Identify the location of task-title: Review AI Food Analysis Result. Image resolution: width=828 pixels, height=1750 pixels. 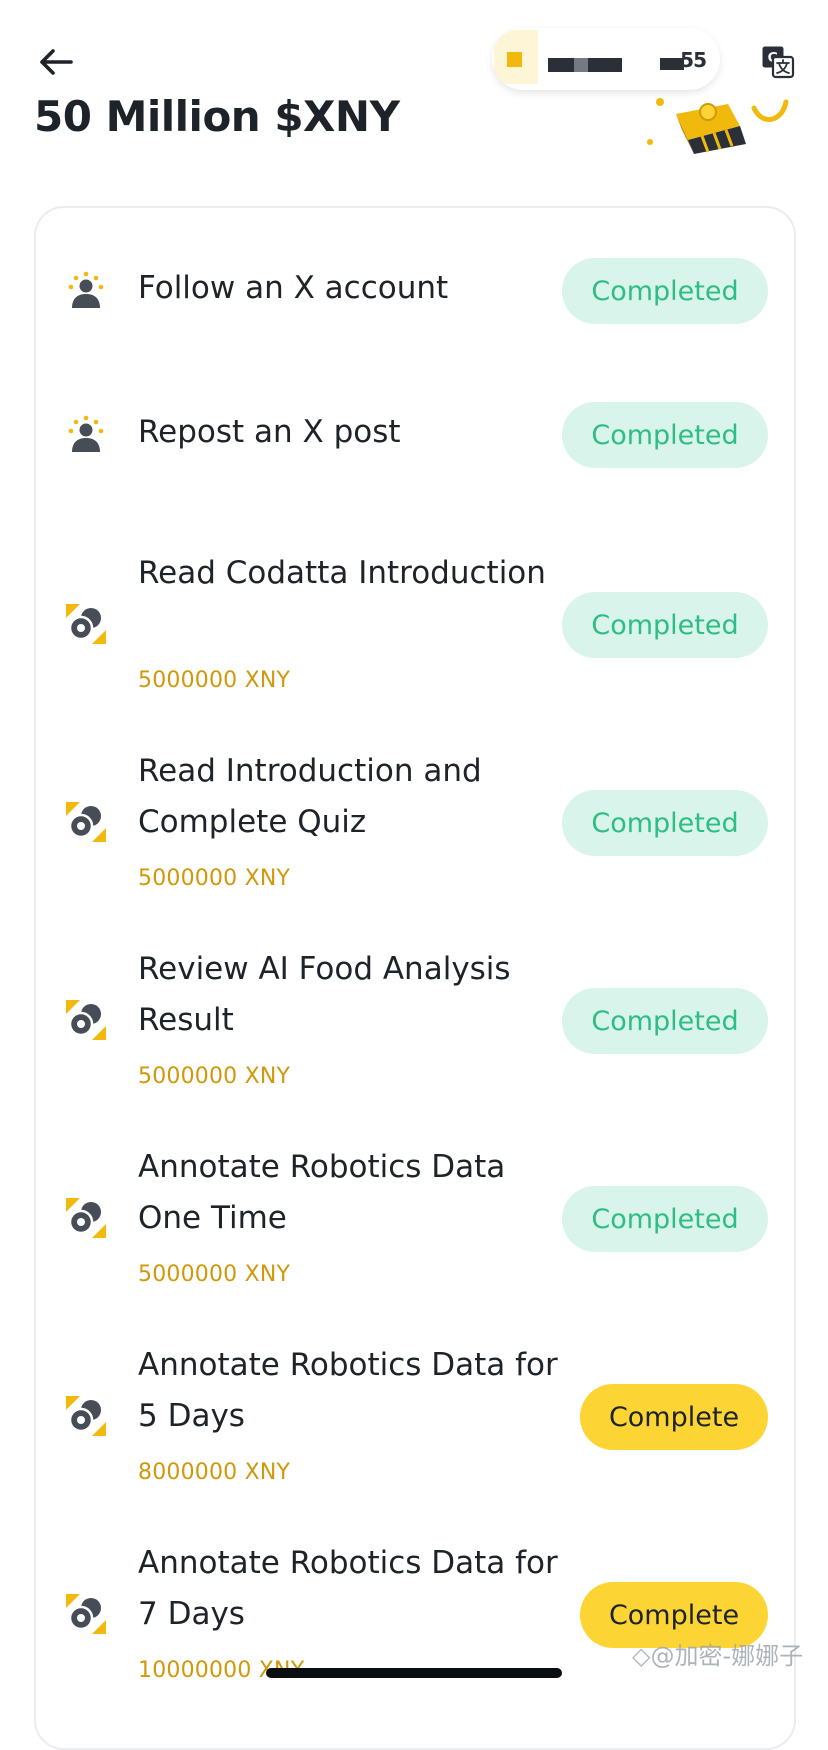
(324, 994).